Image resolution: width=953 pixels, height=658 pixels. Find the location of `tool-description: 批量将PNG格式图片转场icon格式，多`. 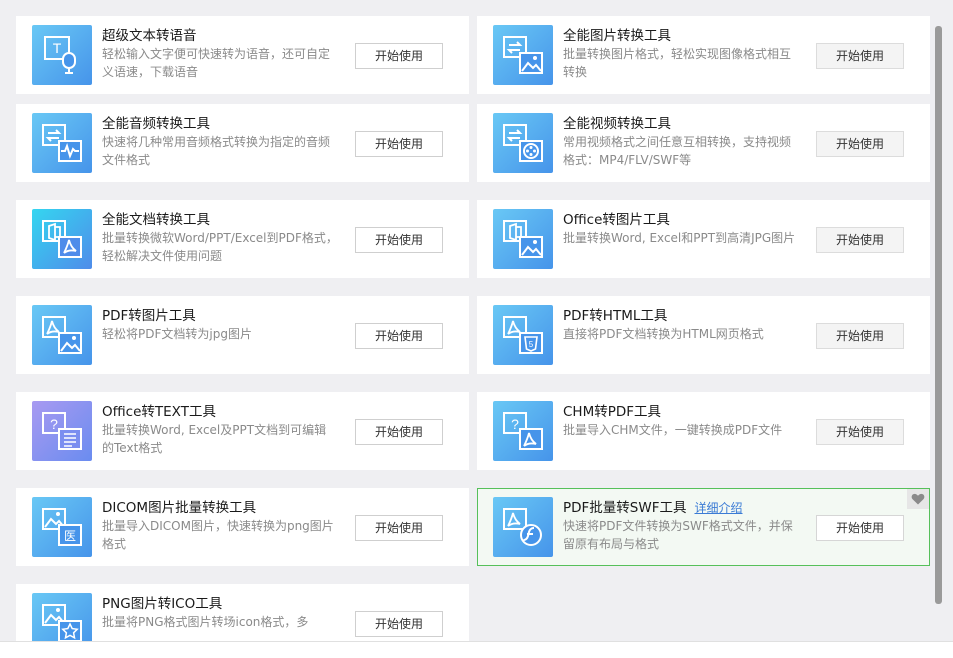

tool-description: 批量将PNG格式图片转场icon格式，多 is located at coordinates (205, 622).